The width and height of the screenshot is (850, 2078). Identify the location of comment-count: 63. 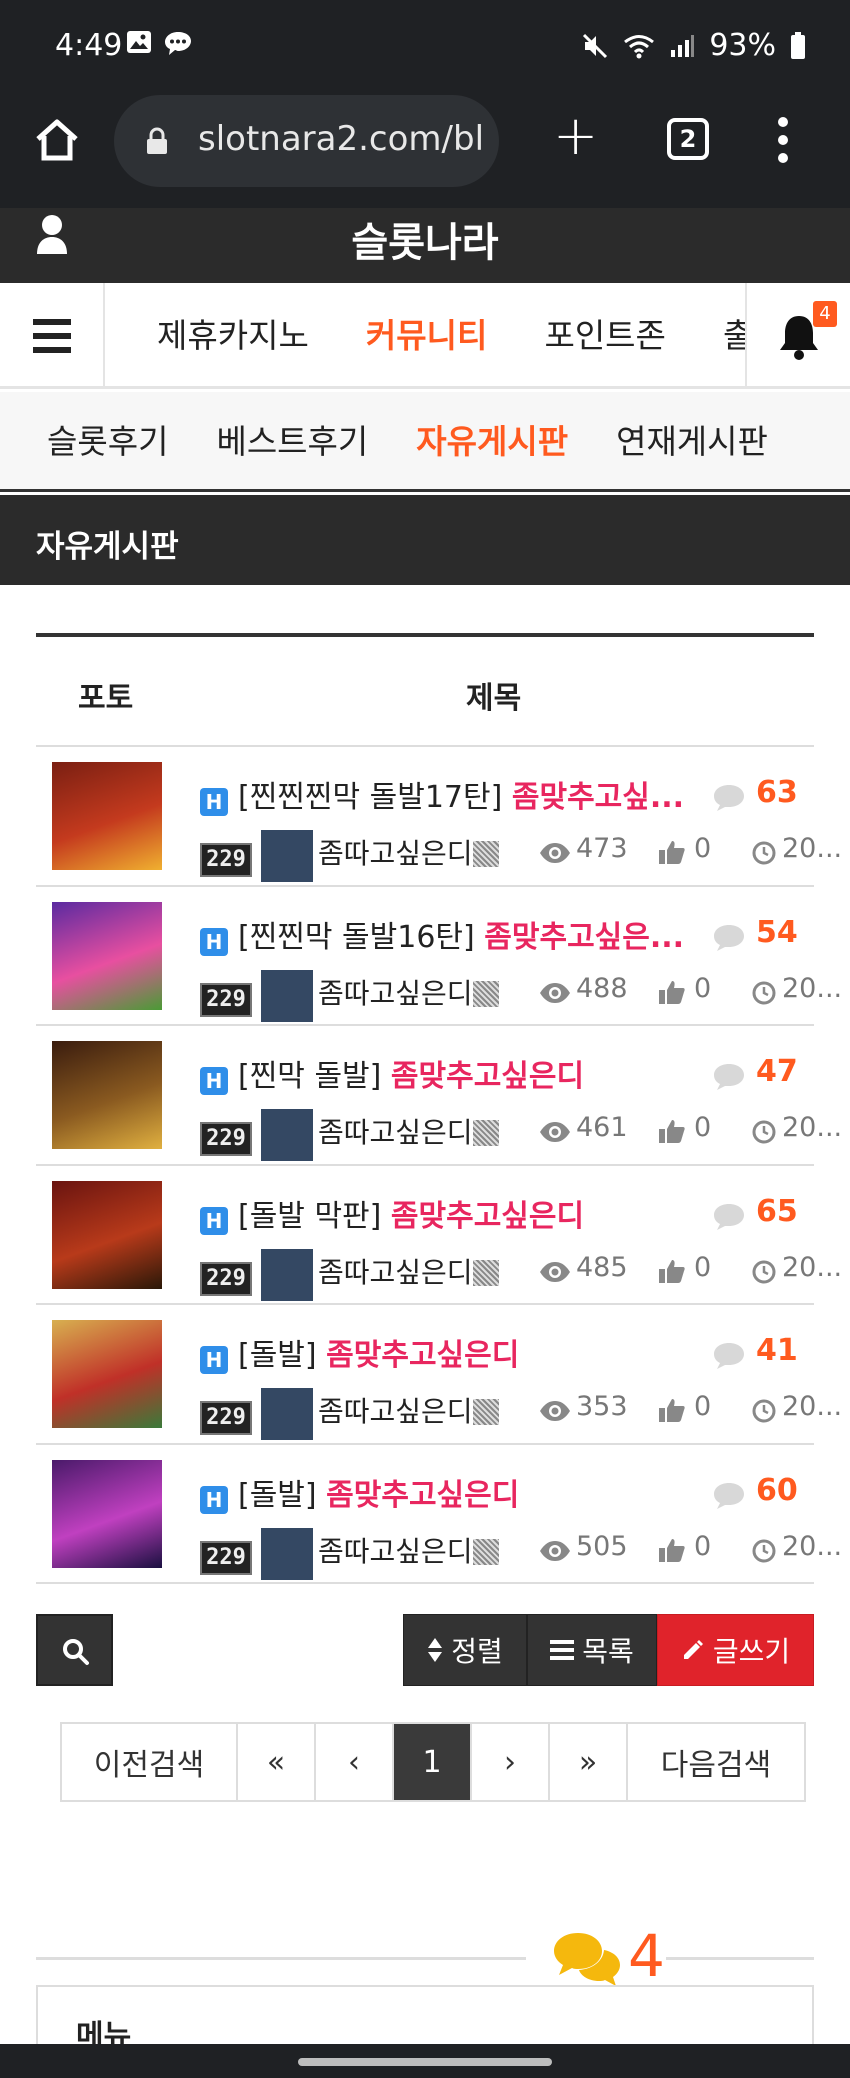
(777, 792).